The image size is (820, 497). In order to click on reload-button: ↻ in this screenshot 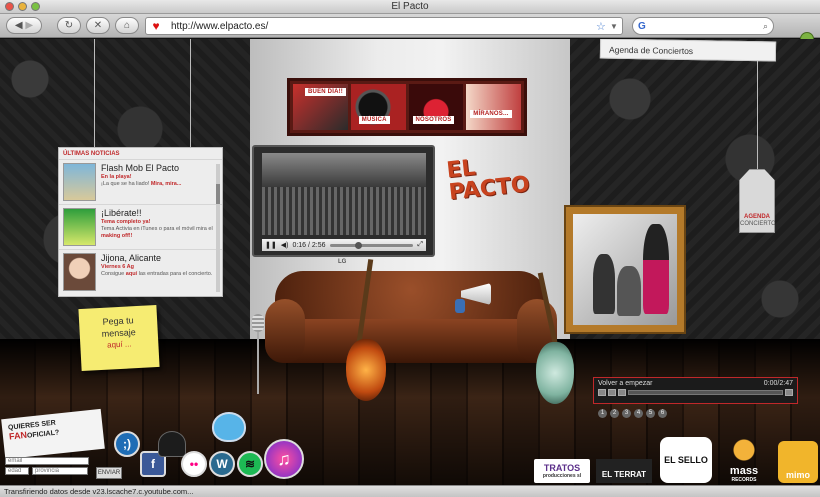, I will do `click(69, 25)`.